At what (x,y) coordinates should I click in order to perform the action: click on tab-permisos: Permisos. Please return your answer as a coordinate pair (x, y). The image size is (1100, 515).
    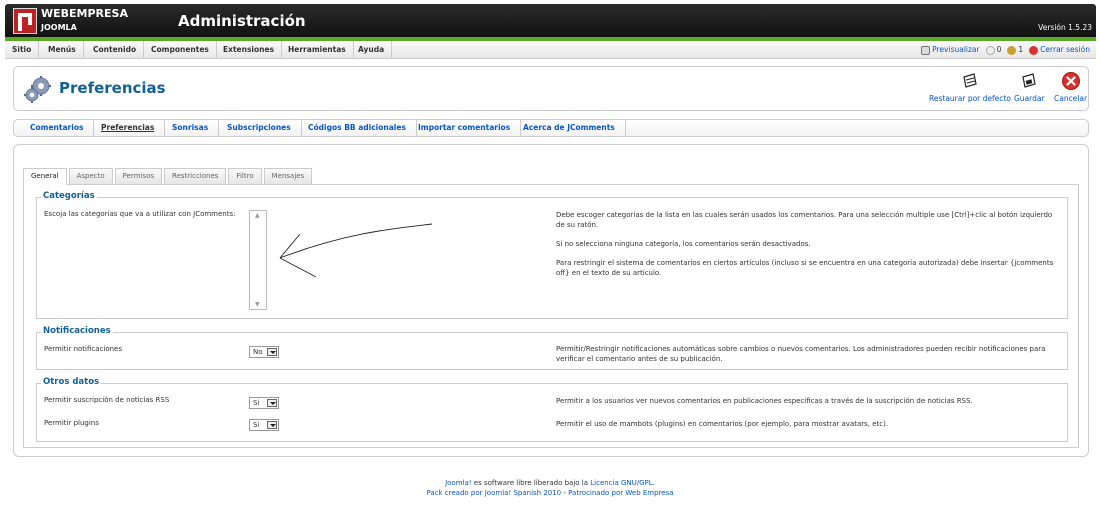
    Looking at the image, I should click on (138, 176).